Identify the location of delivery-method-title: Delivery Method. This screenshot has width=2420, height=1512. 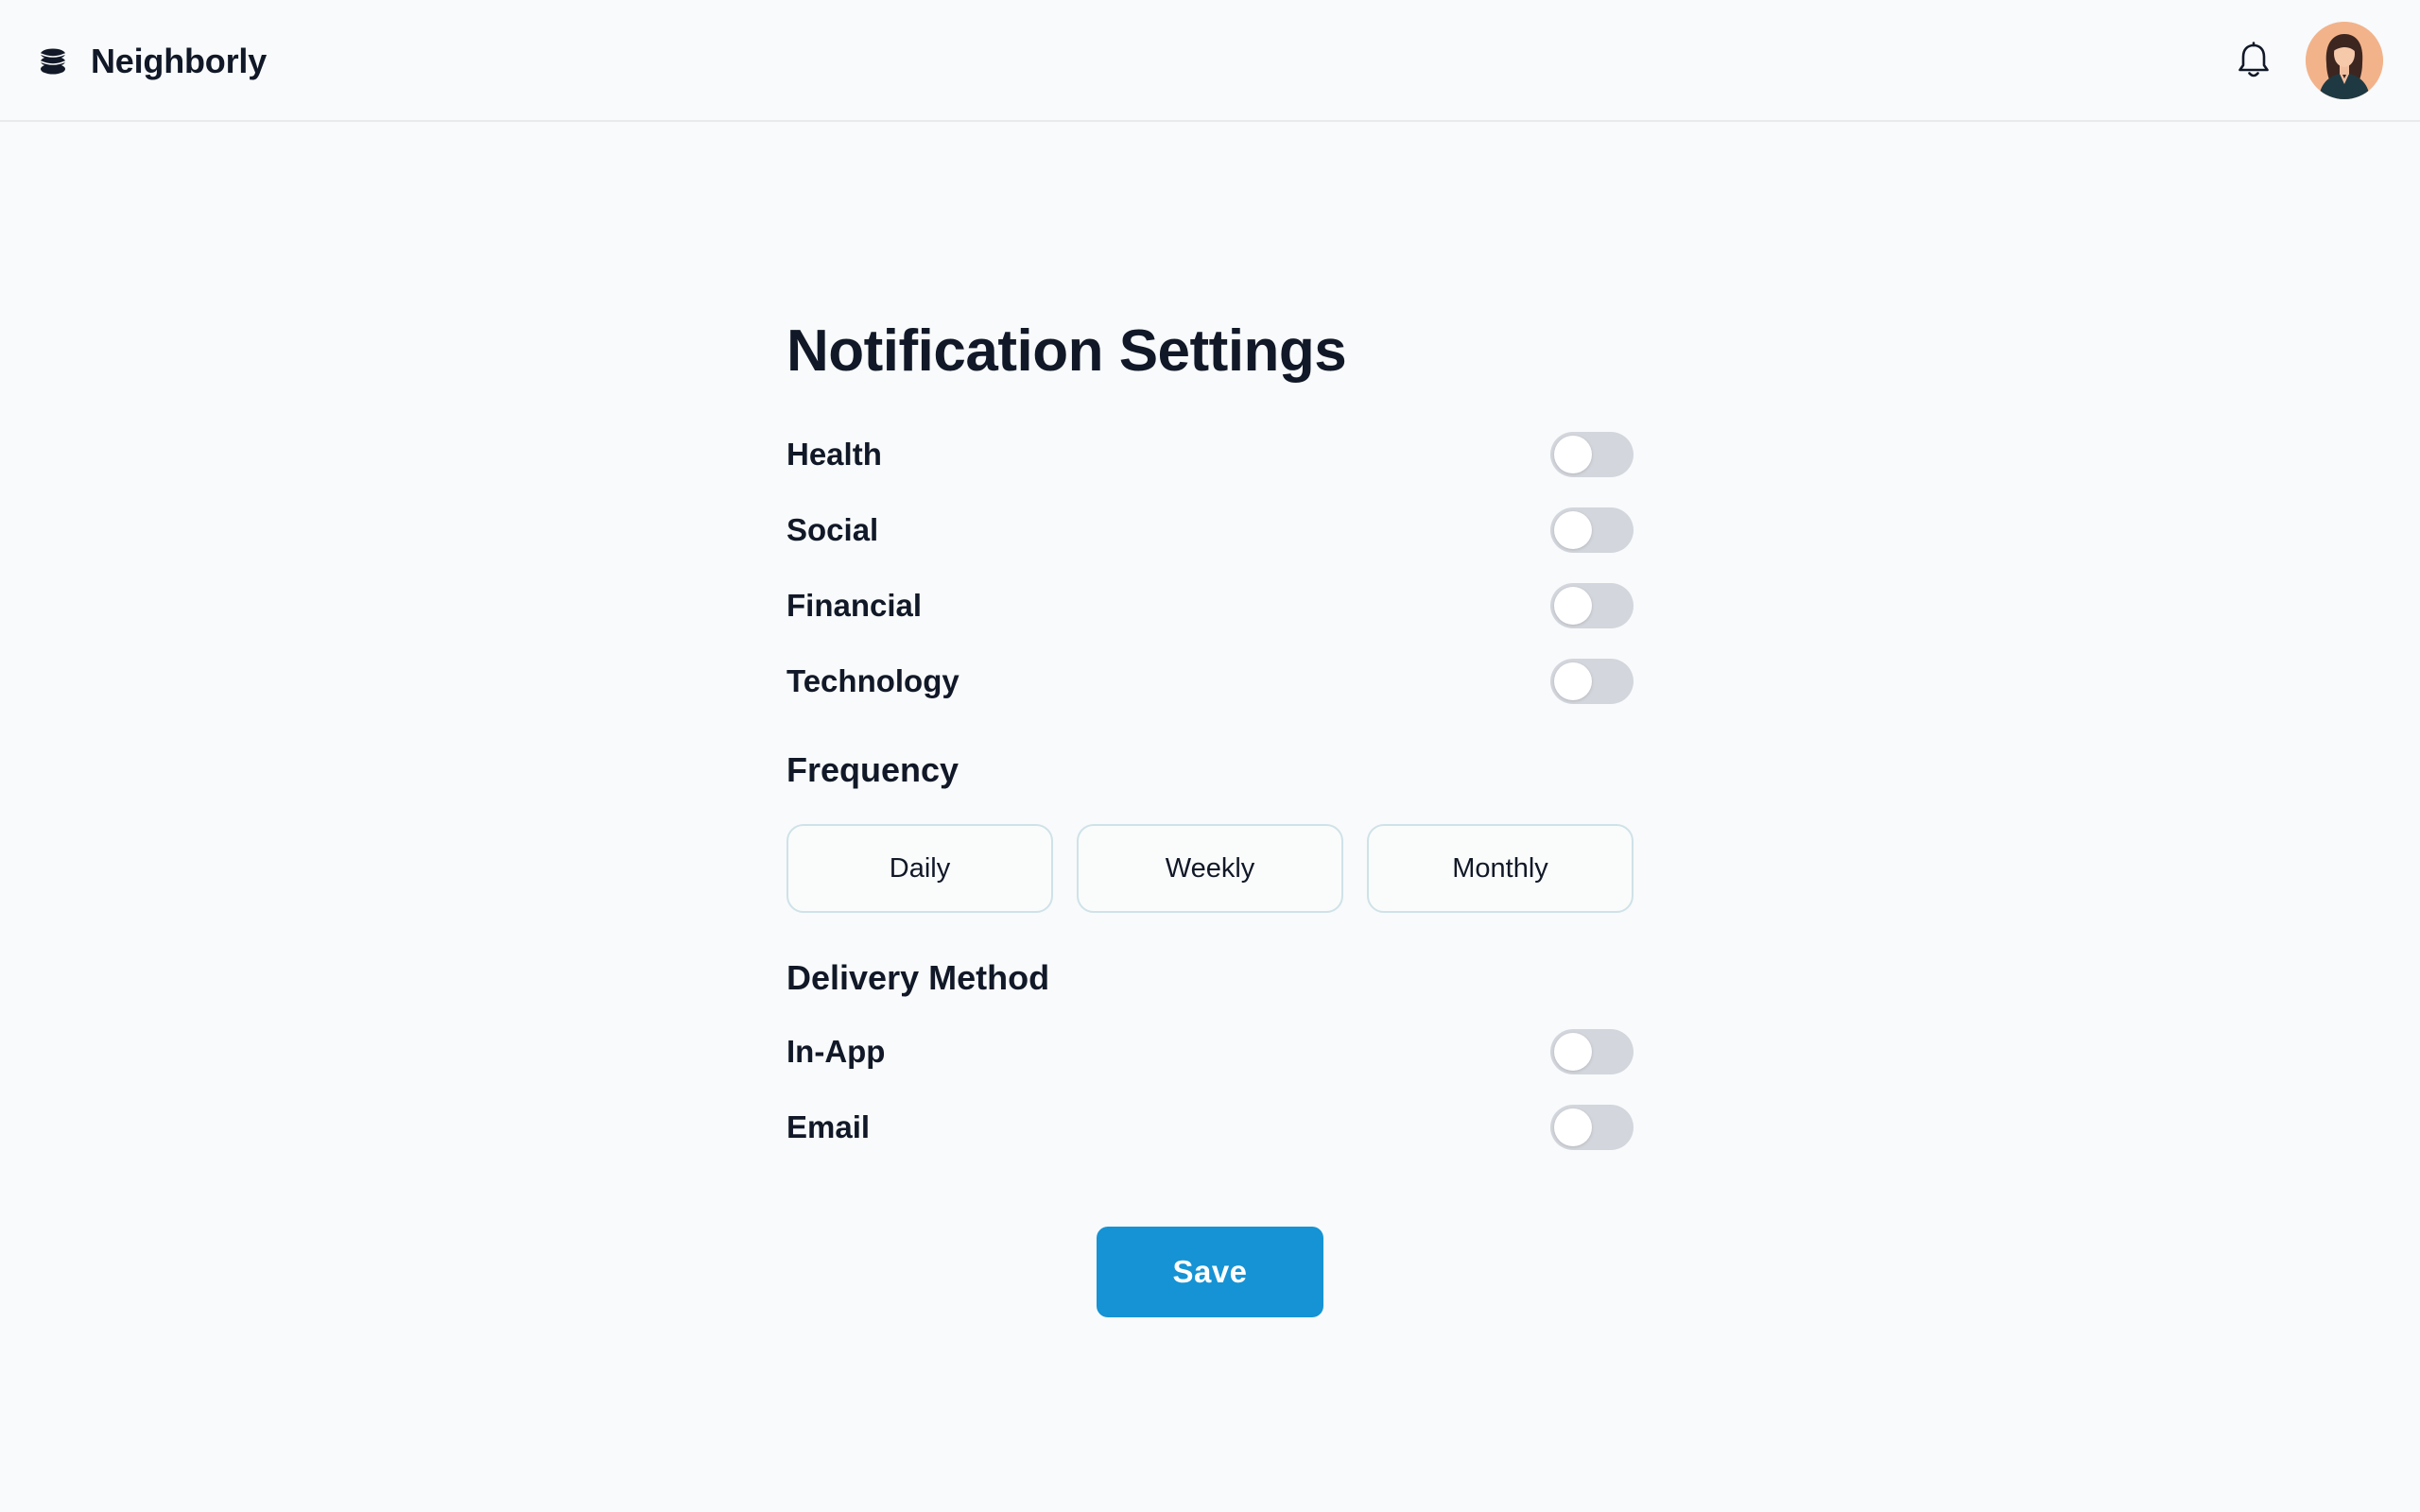
(918, 977).